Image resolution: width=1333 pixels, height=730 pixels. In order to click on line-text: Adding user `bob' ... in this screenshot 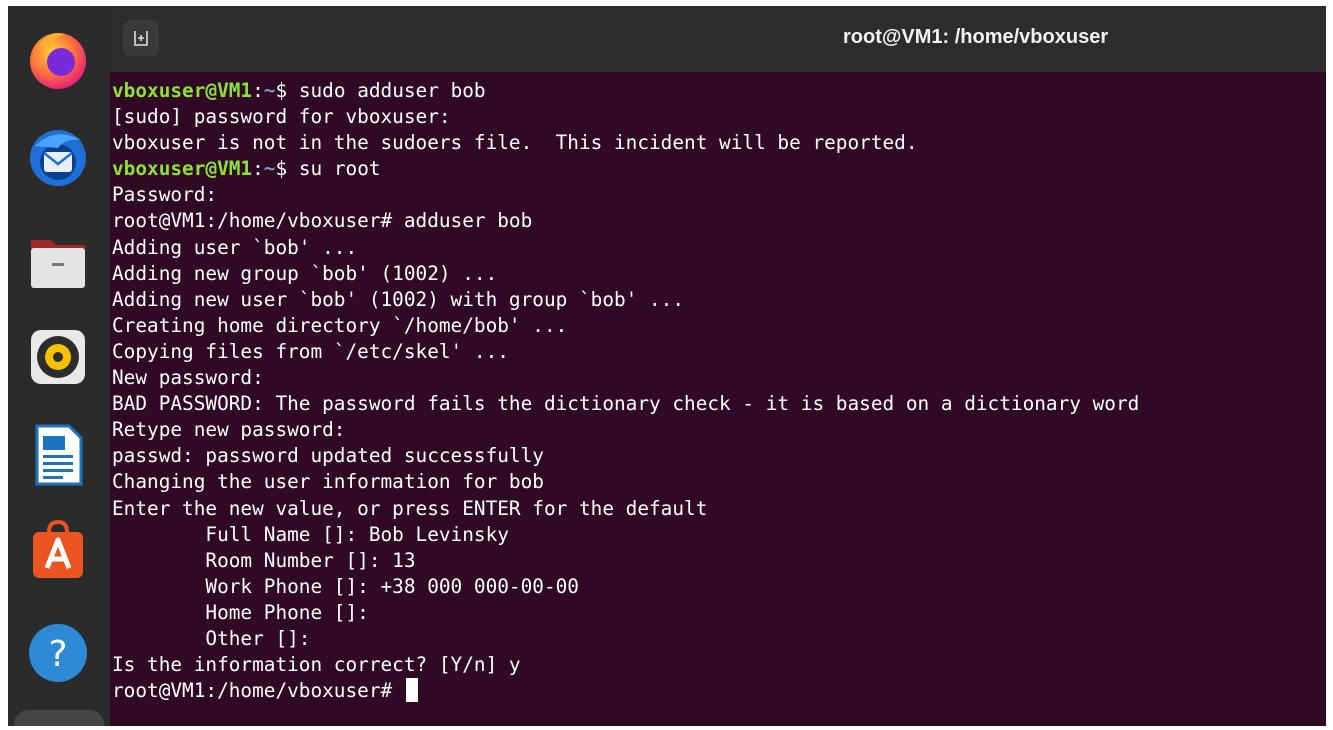, I will do `click(235, 247)`.